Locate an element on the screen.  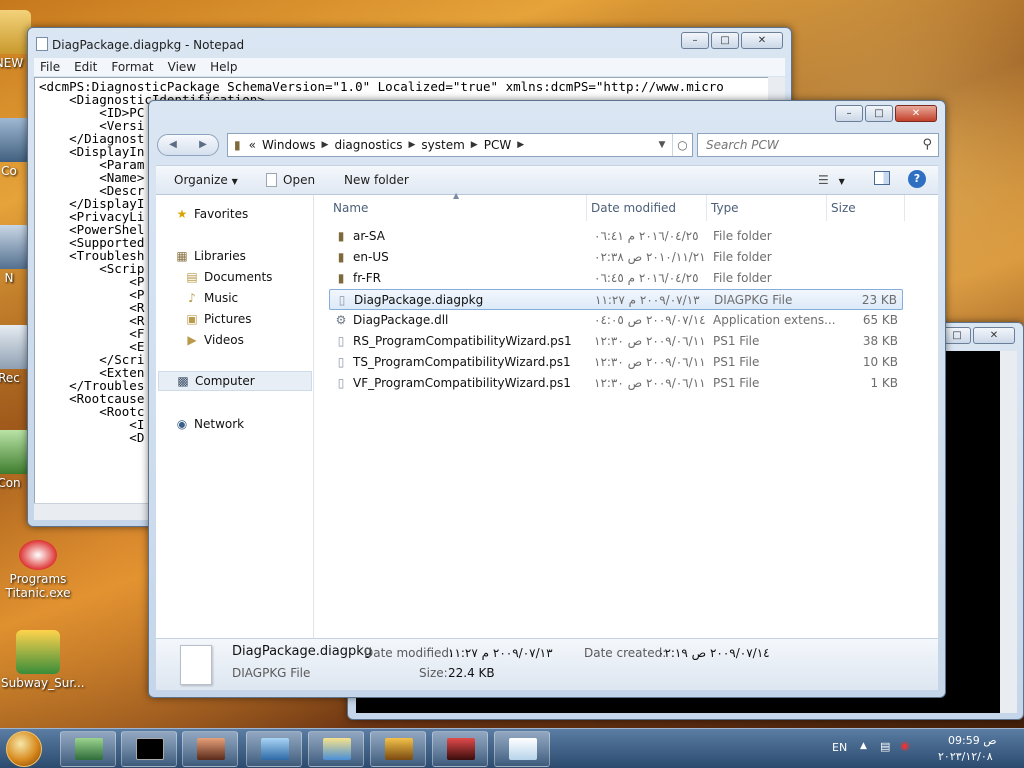
computer-icon: ▩ is located at coordinates (183, 381).